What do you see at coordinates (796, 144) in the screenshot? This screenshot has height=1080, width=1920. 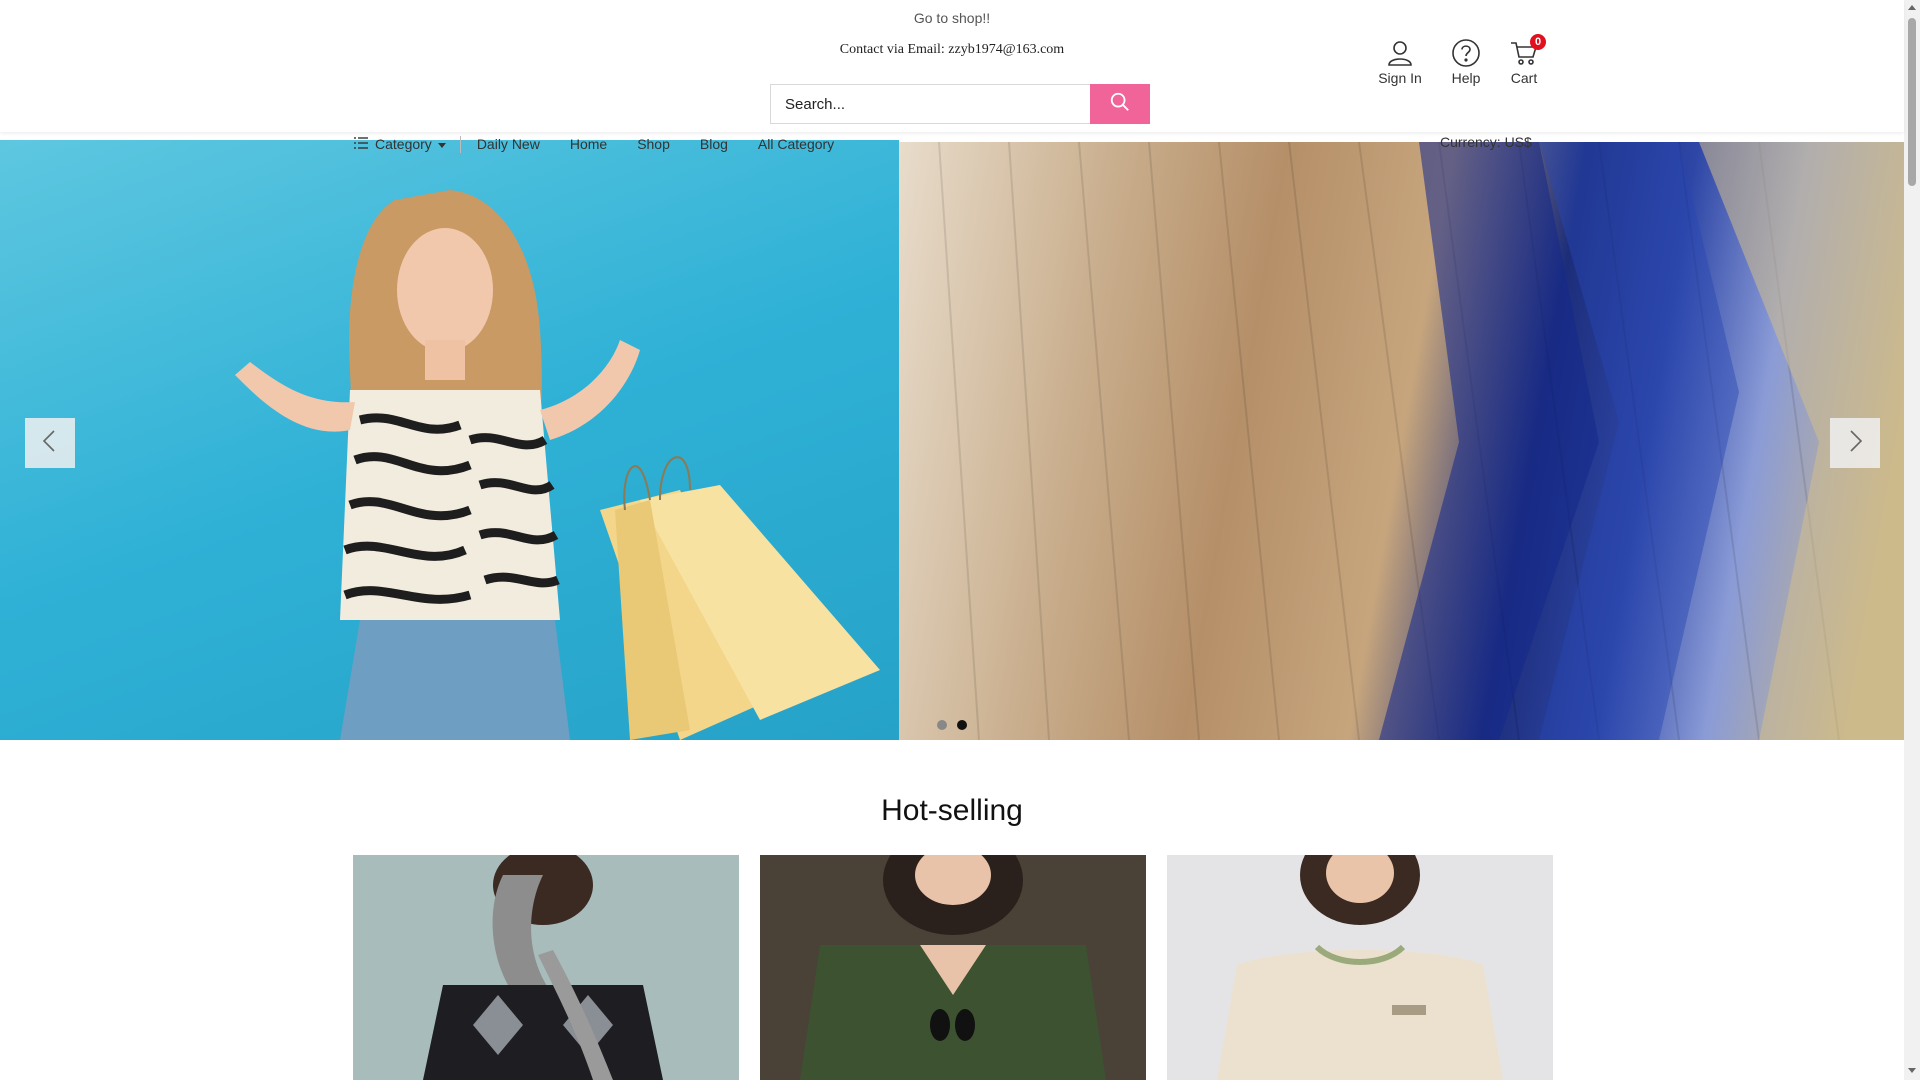 I see `nav-item-all-category: All Category` at bounding box center [796, 144].